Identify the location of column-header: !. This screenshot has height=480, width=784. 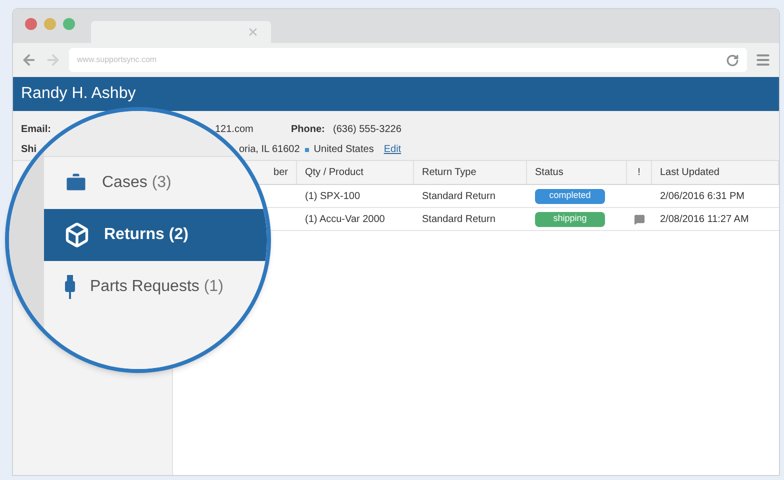
(639, 172).